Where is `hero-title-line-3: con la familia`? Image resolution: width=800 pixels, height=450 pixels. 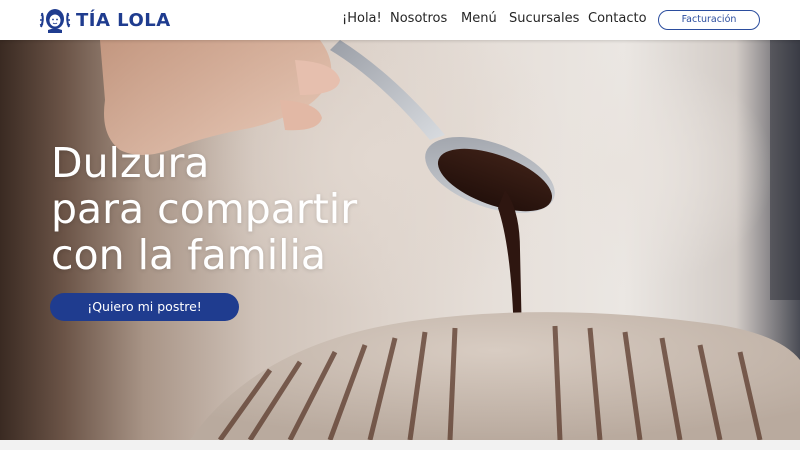 hero-title-line-3: con la familia is located at coordinates (188, 255).